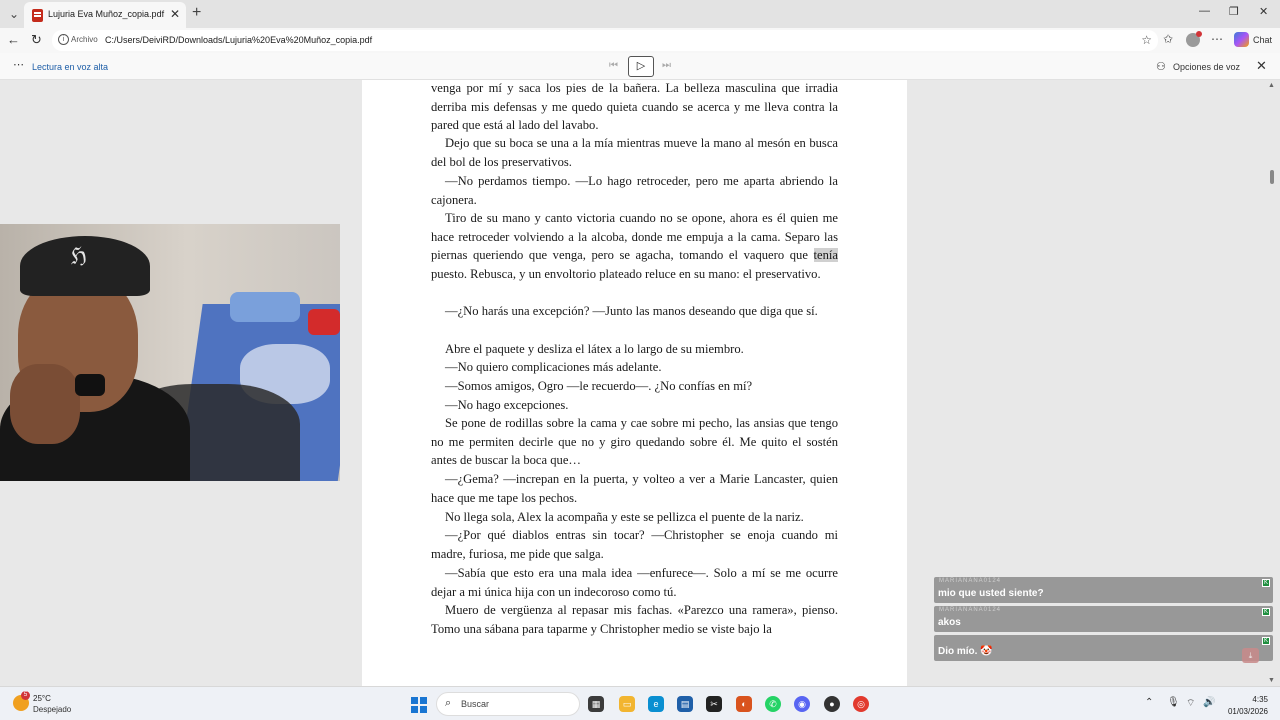 The height and width of the screenshot is (720, 1280). I want to click on obs-icon: ●, so click(832, 704).